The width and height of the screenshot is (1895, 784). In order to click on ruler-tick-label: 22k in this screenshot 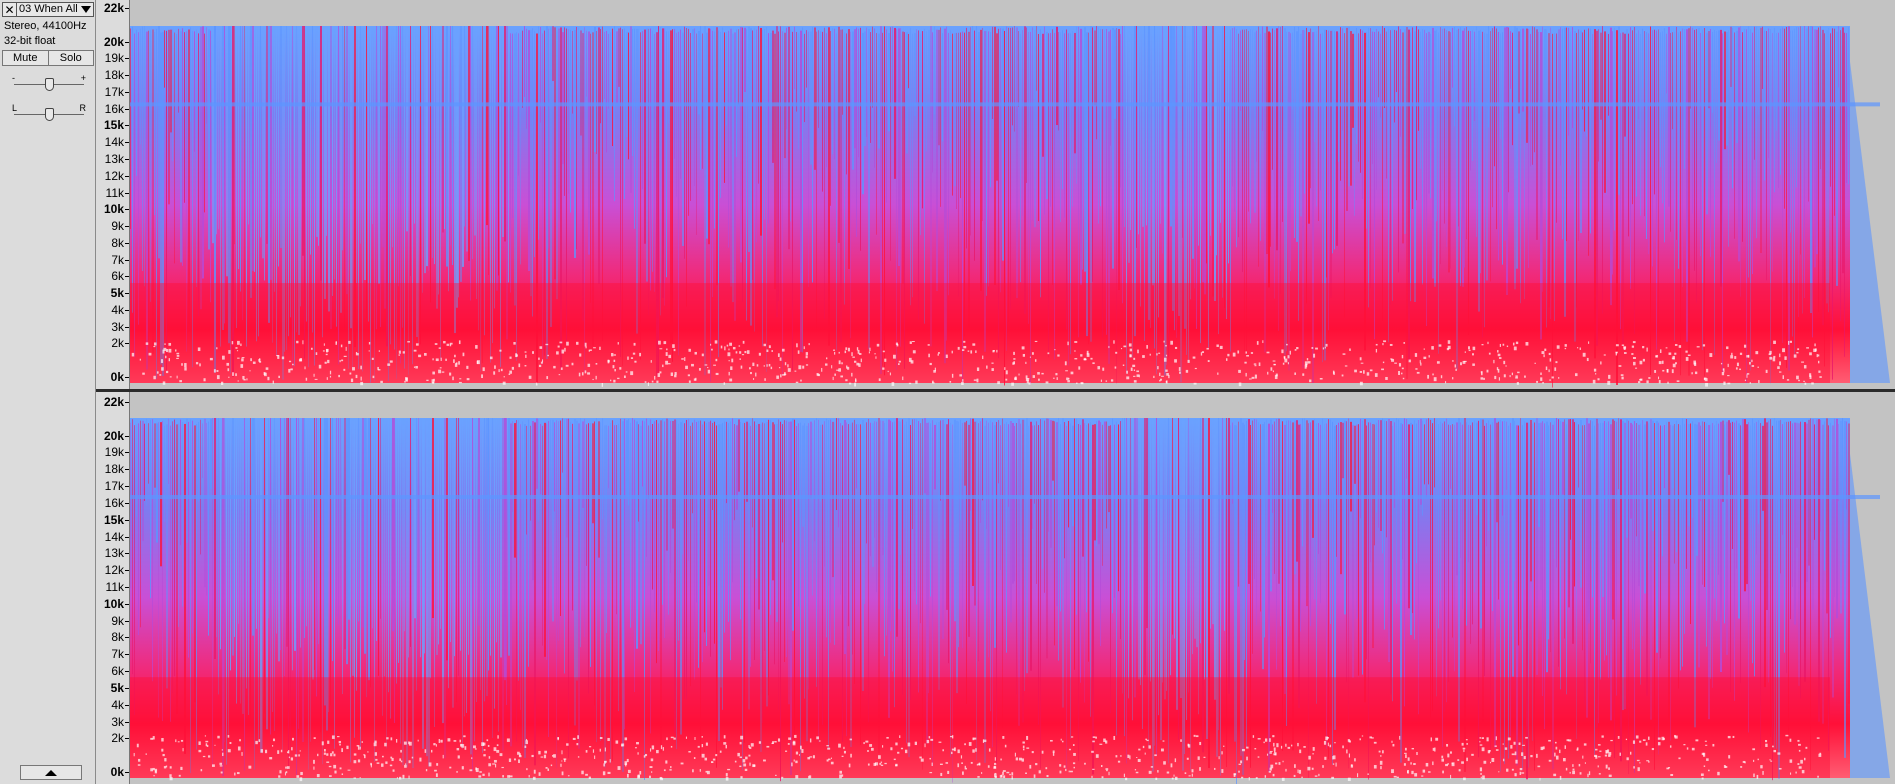, I will do `click(113, 402)`.